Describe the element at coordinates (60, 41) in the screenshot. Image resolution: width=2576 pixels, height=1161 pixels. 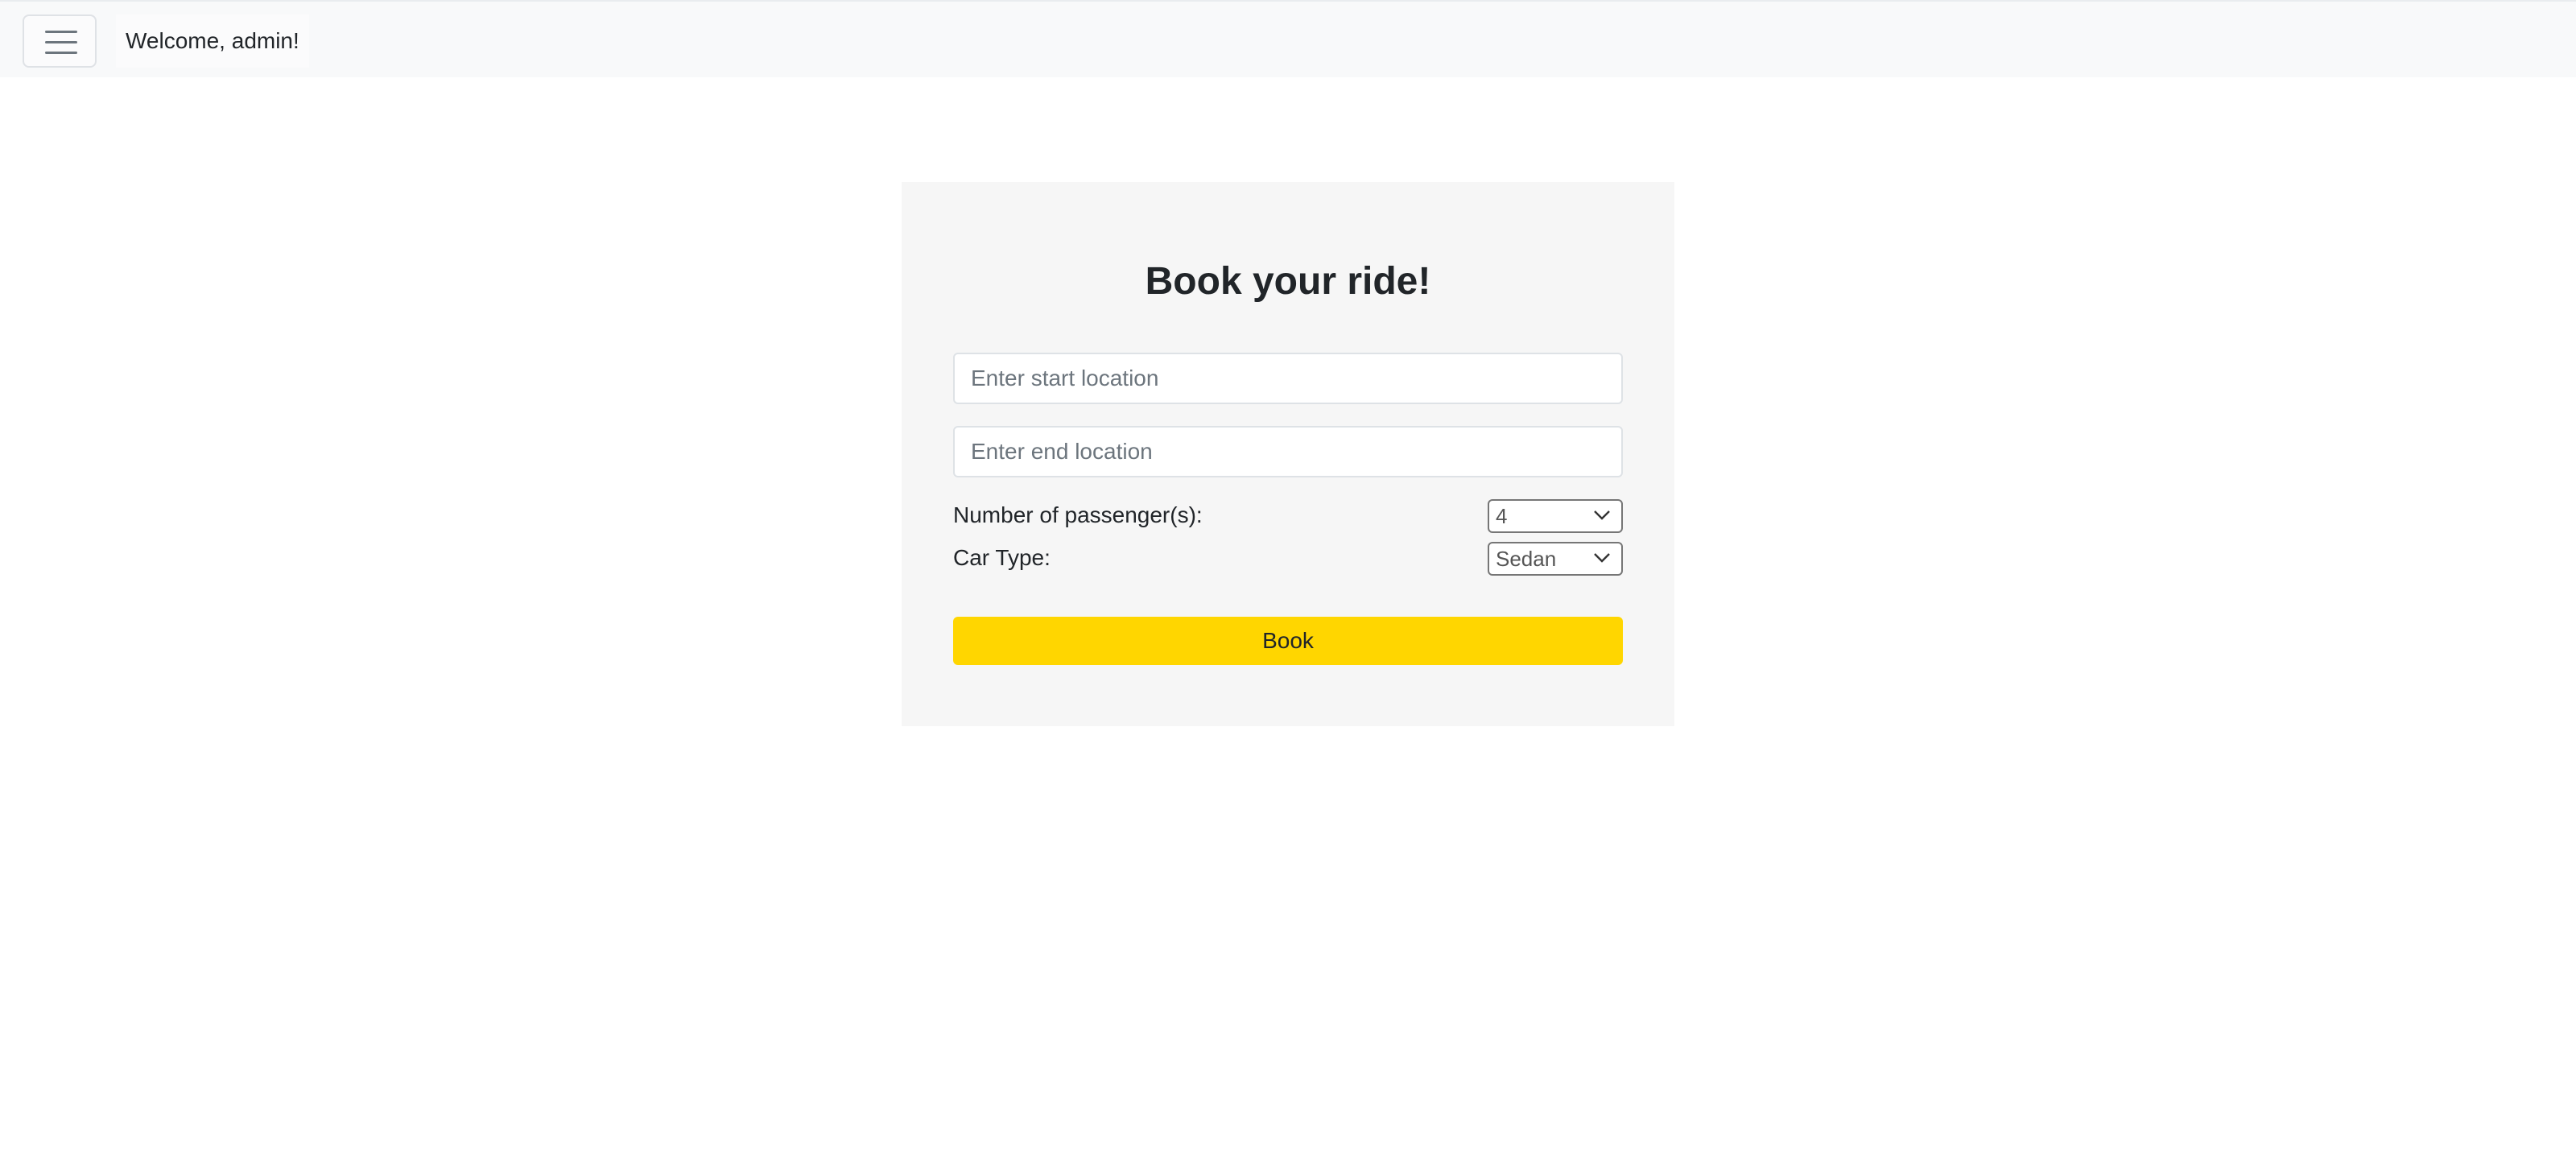
I see `menu-toggle-button` at that location.